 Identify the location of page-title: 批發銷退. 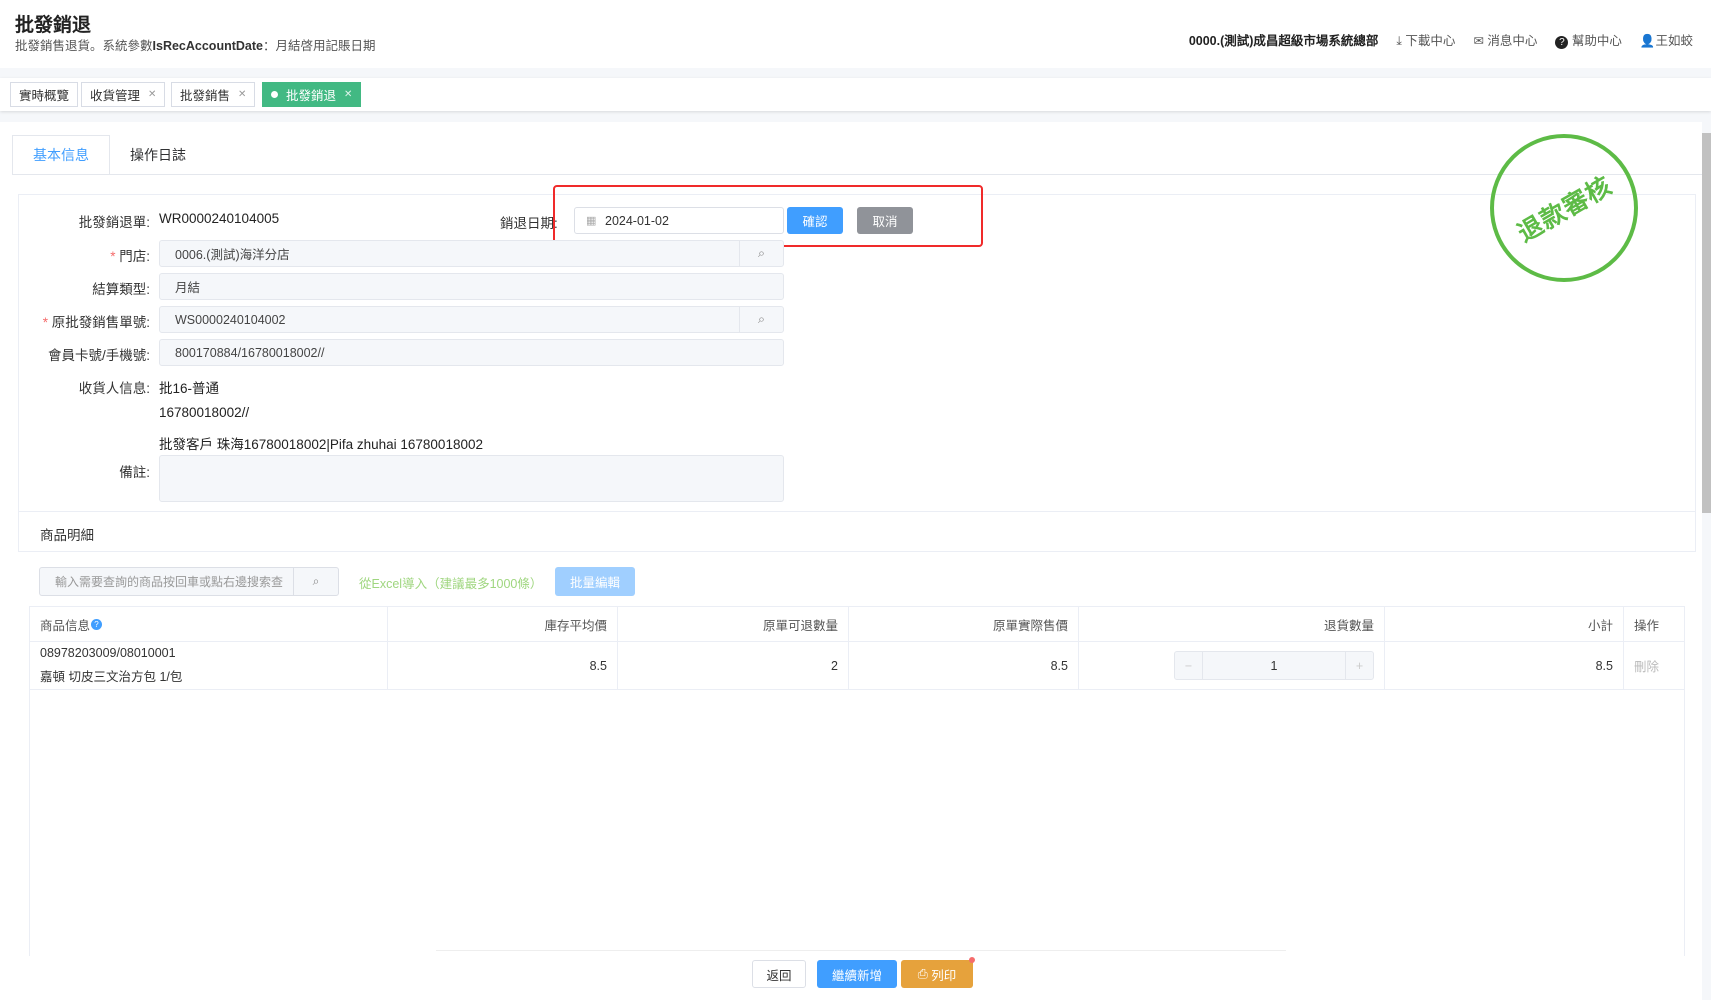
(53, 25).